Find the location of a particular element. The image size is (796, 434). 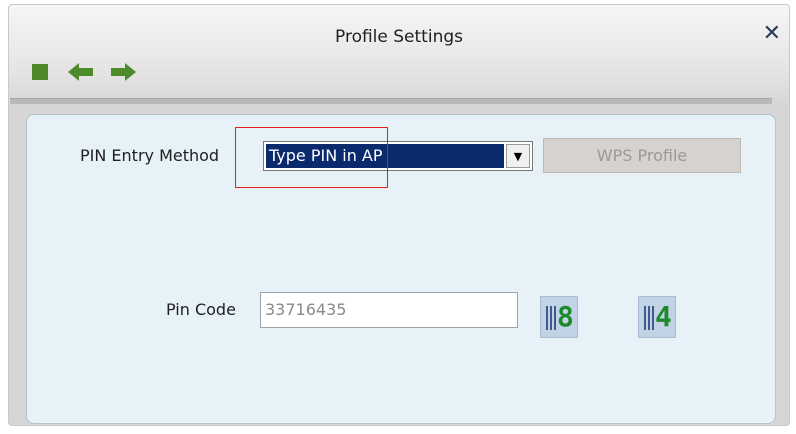

pin-code-label: Pin Code is located at coordinates (201, 309).